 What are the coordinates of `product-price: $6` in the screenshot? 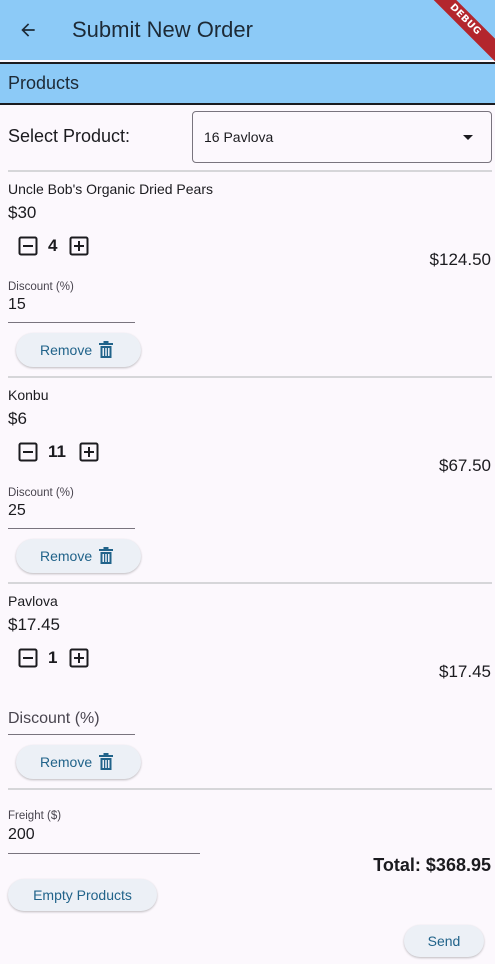 It's located at (17, 418).